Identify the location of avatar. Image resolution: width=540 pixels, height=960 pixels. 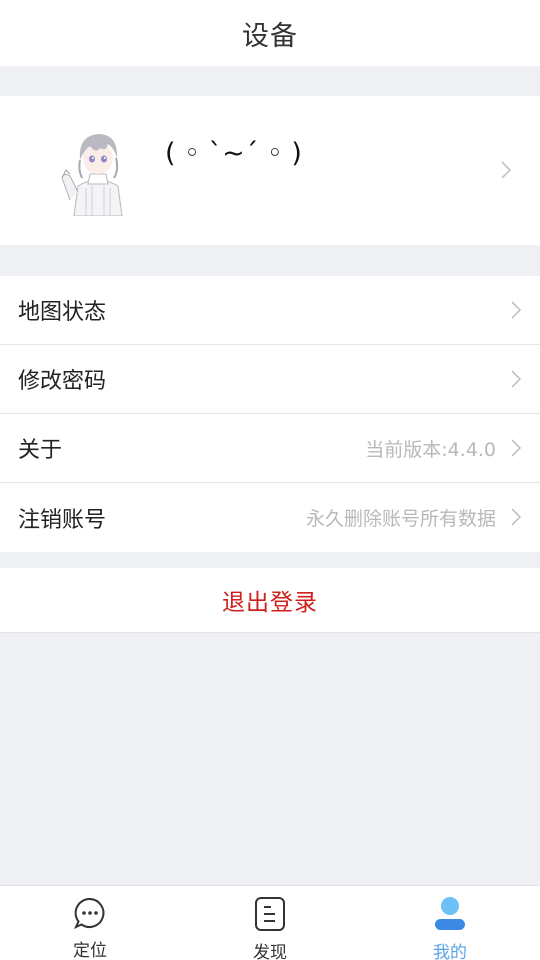
(98, 171).